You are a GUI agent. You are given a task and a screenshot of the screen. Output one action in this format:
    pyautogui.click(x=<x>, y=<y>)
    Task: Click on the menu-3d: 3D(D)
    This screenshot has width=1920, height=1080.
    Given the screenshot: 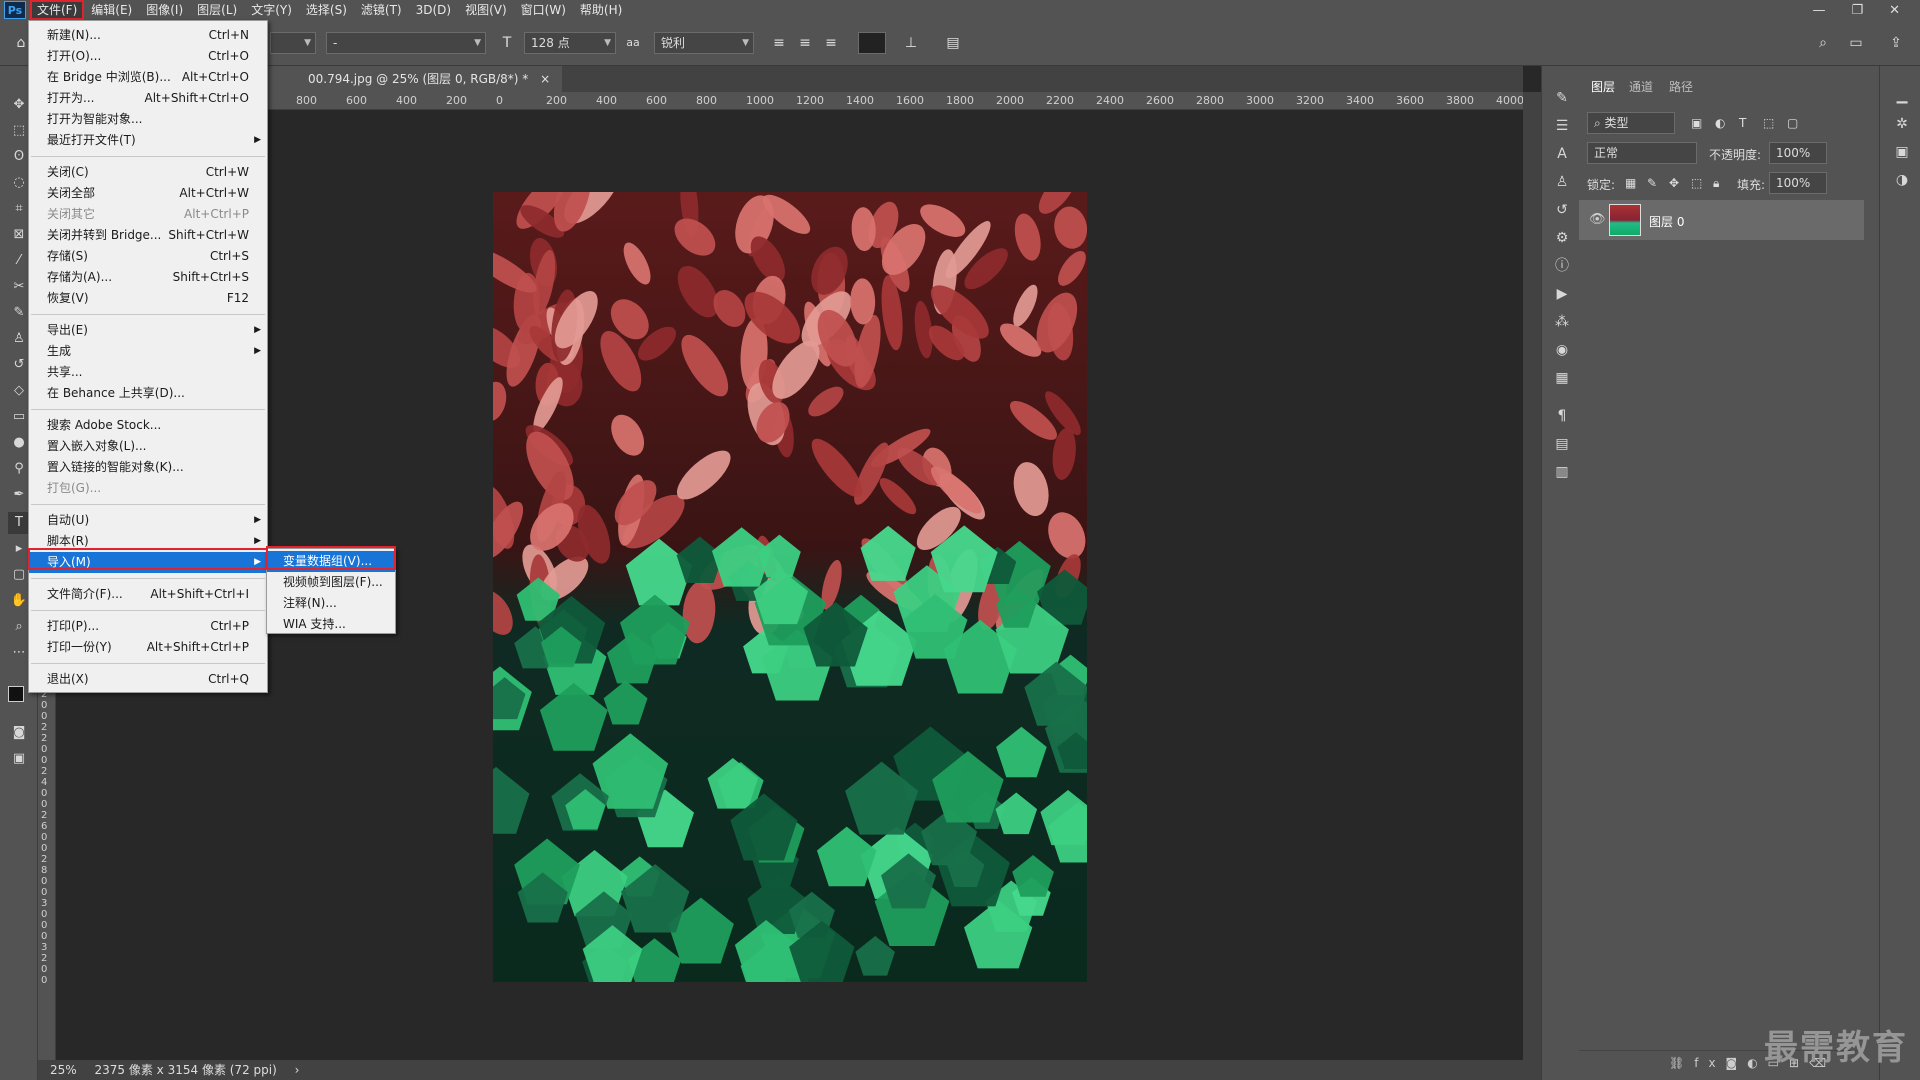 What is the action you would take?
    pyautogui.click(x=433, y=10)
    